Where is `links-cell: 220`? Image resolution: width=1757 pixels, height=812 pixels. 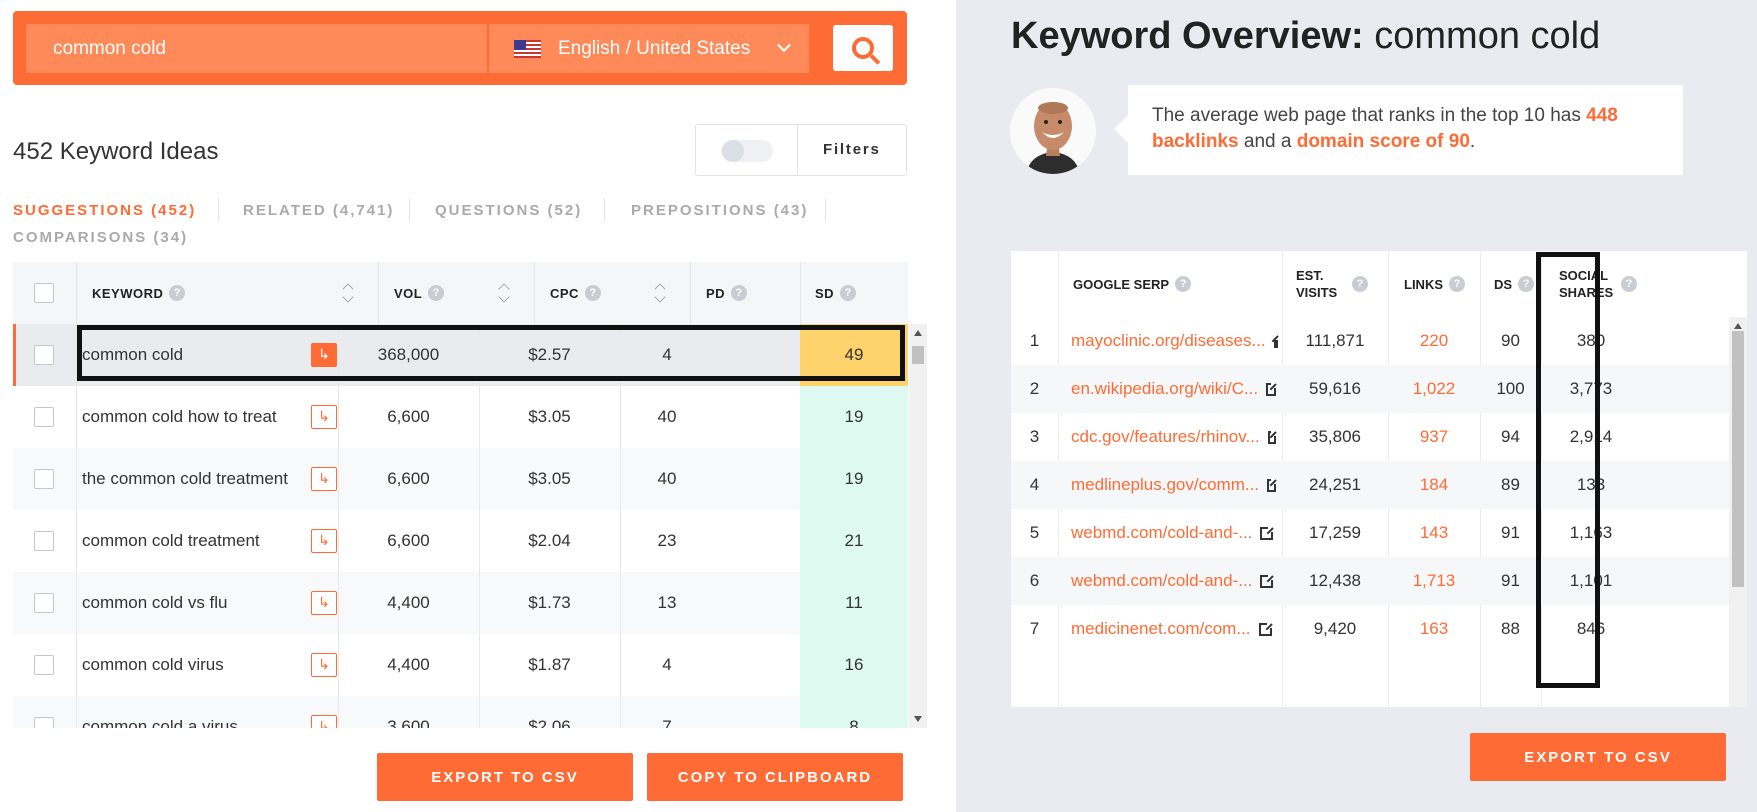
links-cell: 220 is located at coordinates (1434, 341).